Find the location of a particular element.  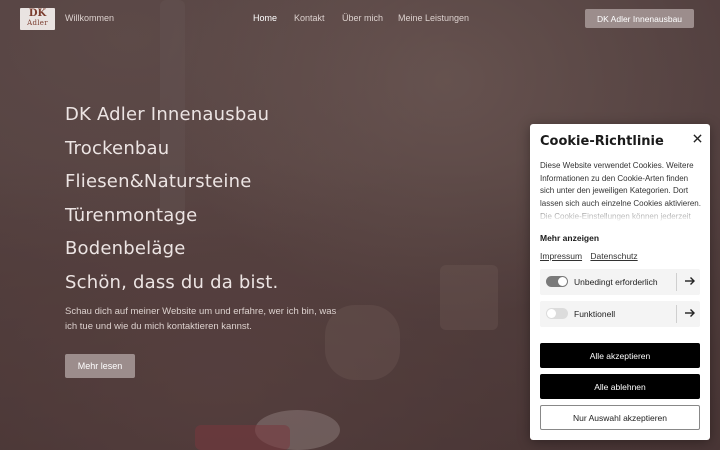

site-logo: DK Adler is located at coordinates (37, 19).